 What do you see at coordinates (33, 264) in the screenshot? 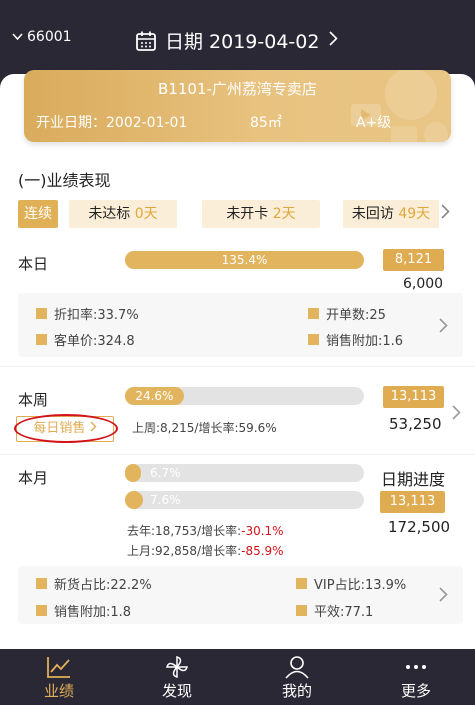
I see `today-label: 本日` at bounding box center [33, 264].